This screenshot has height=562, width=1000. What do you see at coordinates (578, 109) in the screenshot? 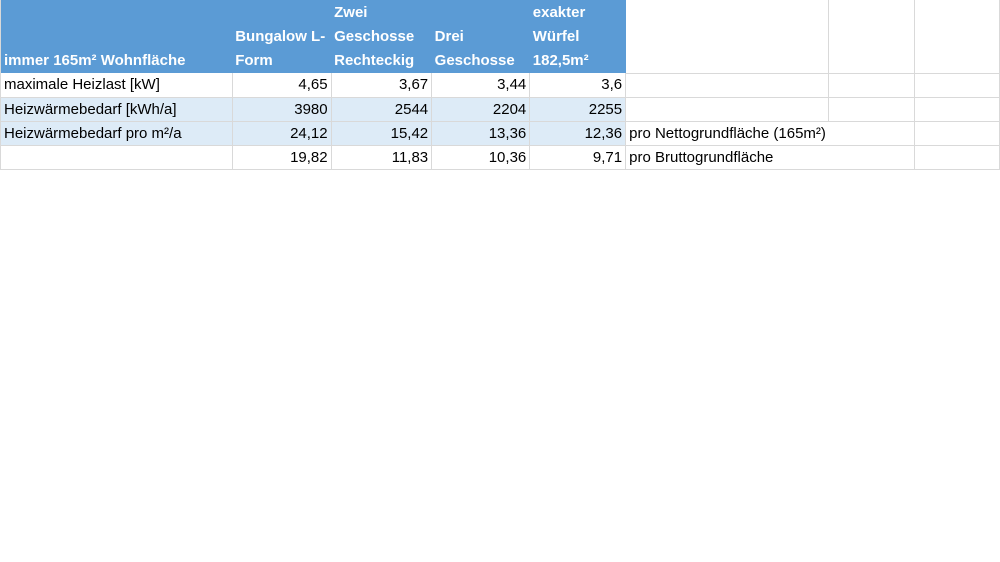
I see `value-cell: 2255` at bounding box center [578, 109].